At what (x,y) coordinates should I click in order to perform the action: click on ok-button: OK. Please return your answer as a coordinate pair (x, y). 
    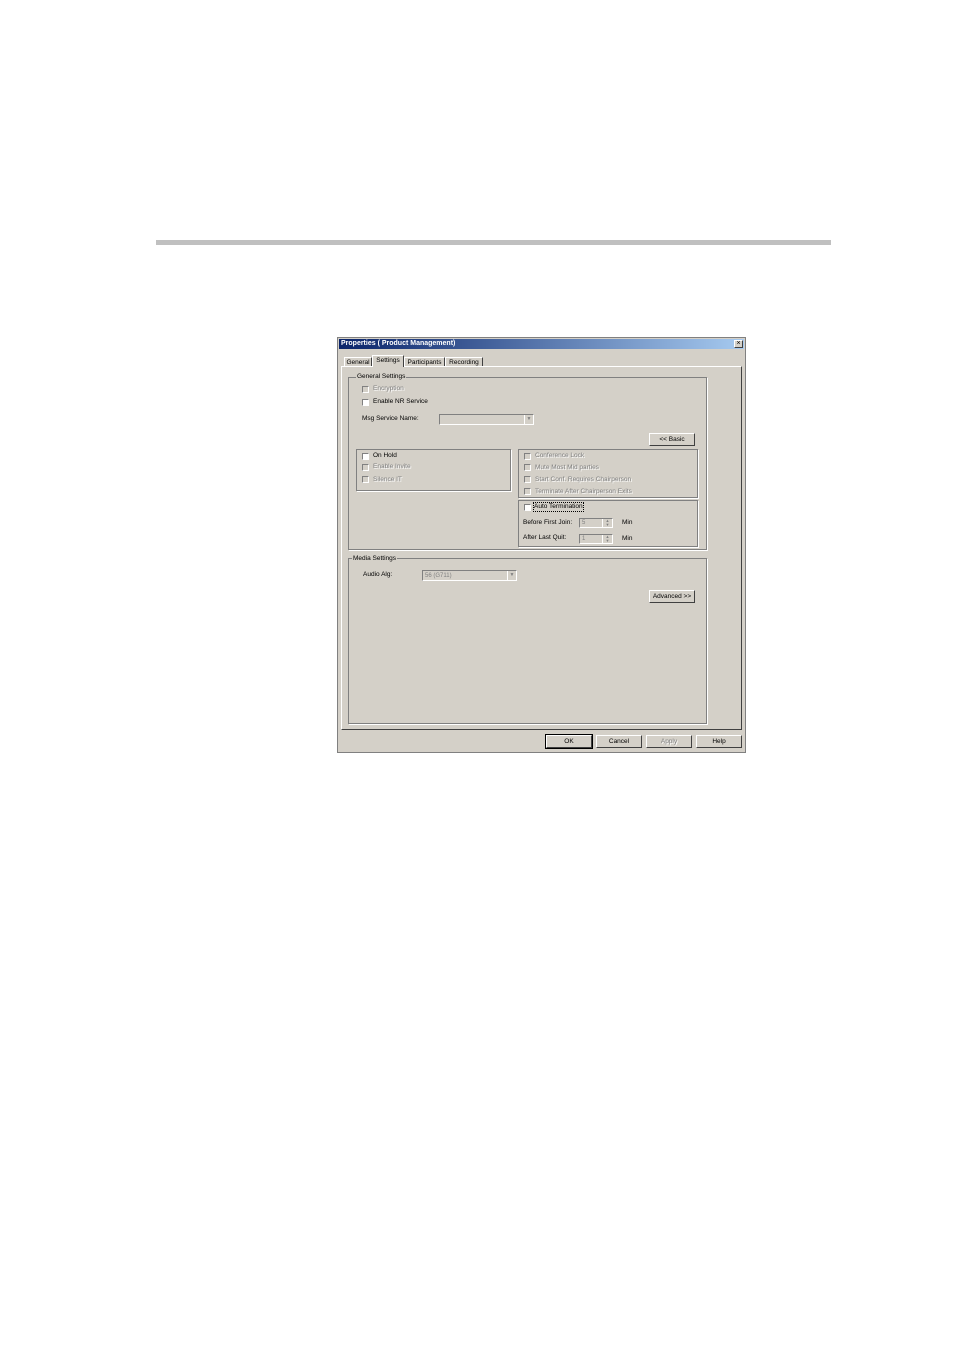
    Looking at the image, I should click on (569, 741).